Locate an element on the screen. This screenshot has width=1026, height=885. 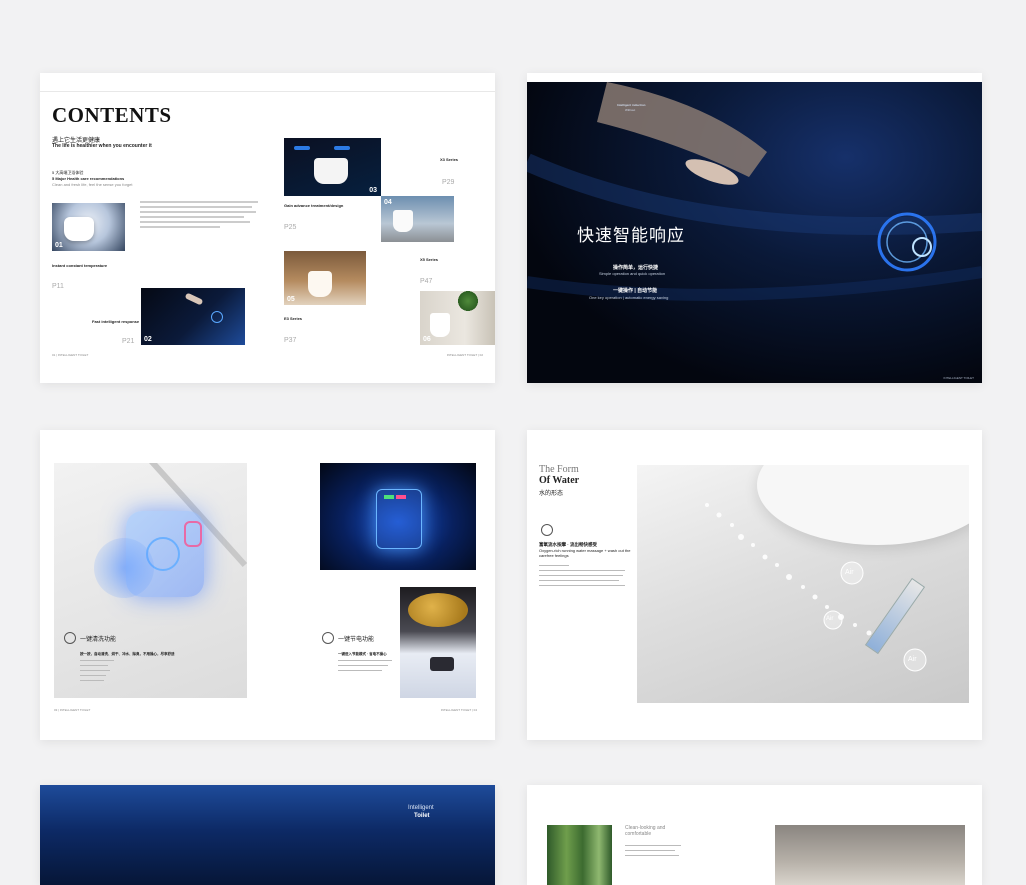
page-ref: P47 is located at coordinates (426, 281).